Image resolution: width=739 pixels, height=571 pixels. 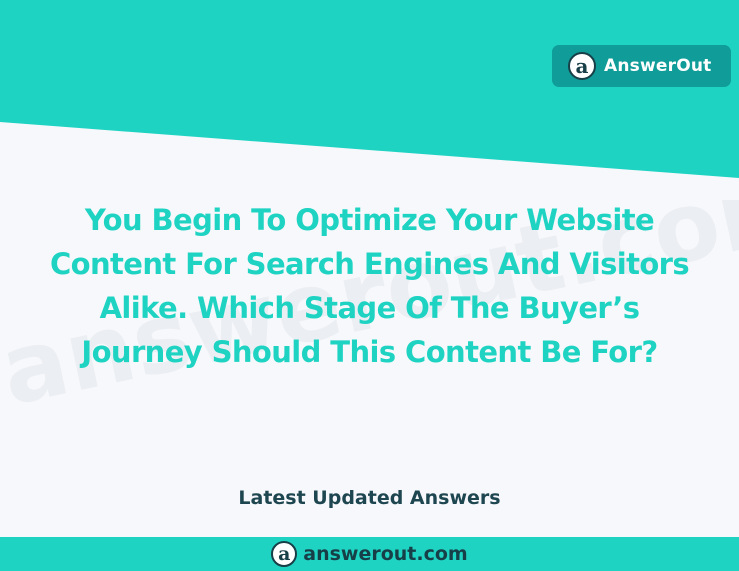 What do you see at coordinates (369, 308) in the screenshot?
I see `question-line: Alike. Which Stage Of The Buyer’s` at bounding box center [369, 308].